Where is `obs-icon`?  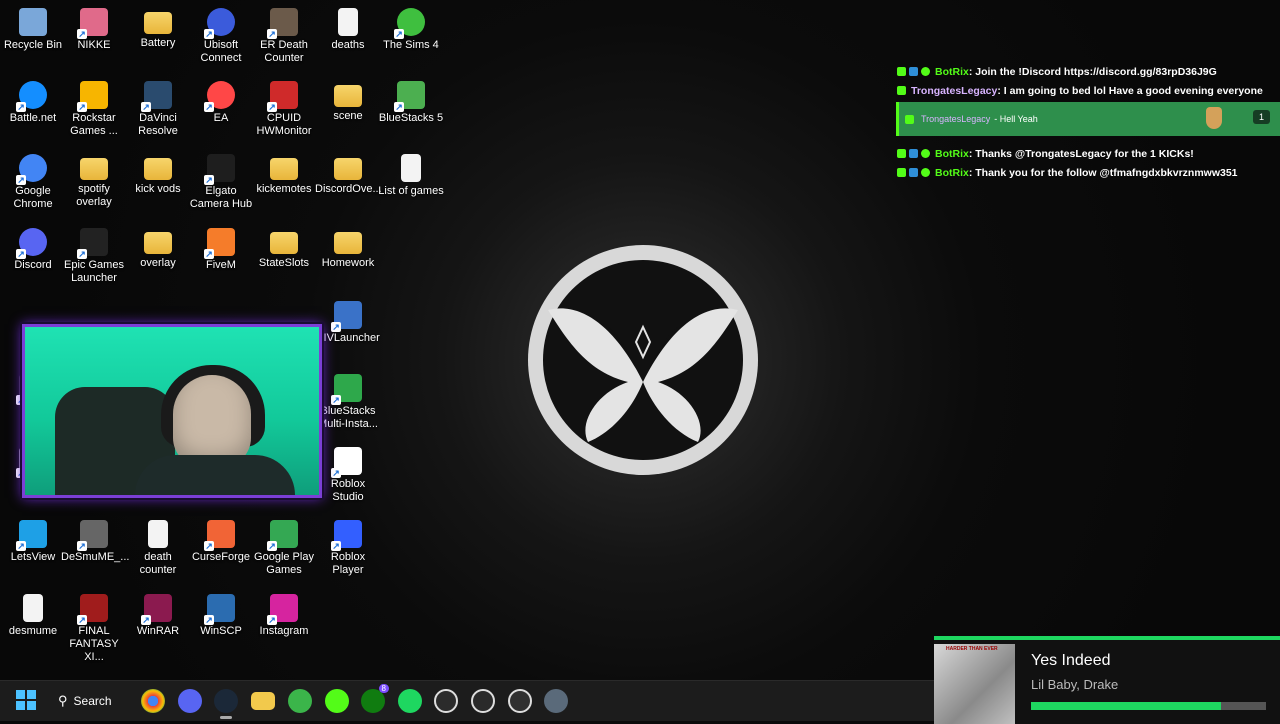 obs-icon is located at coordinates (520, 701).